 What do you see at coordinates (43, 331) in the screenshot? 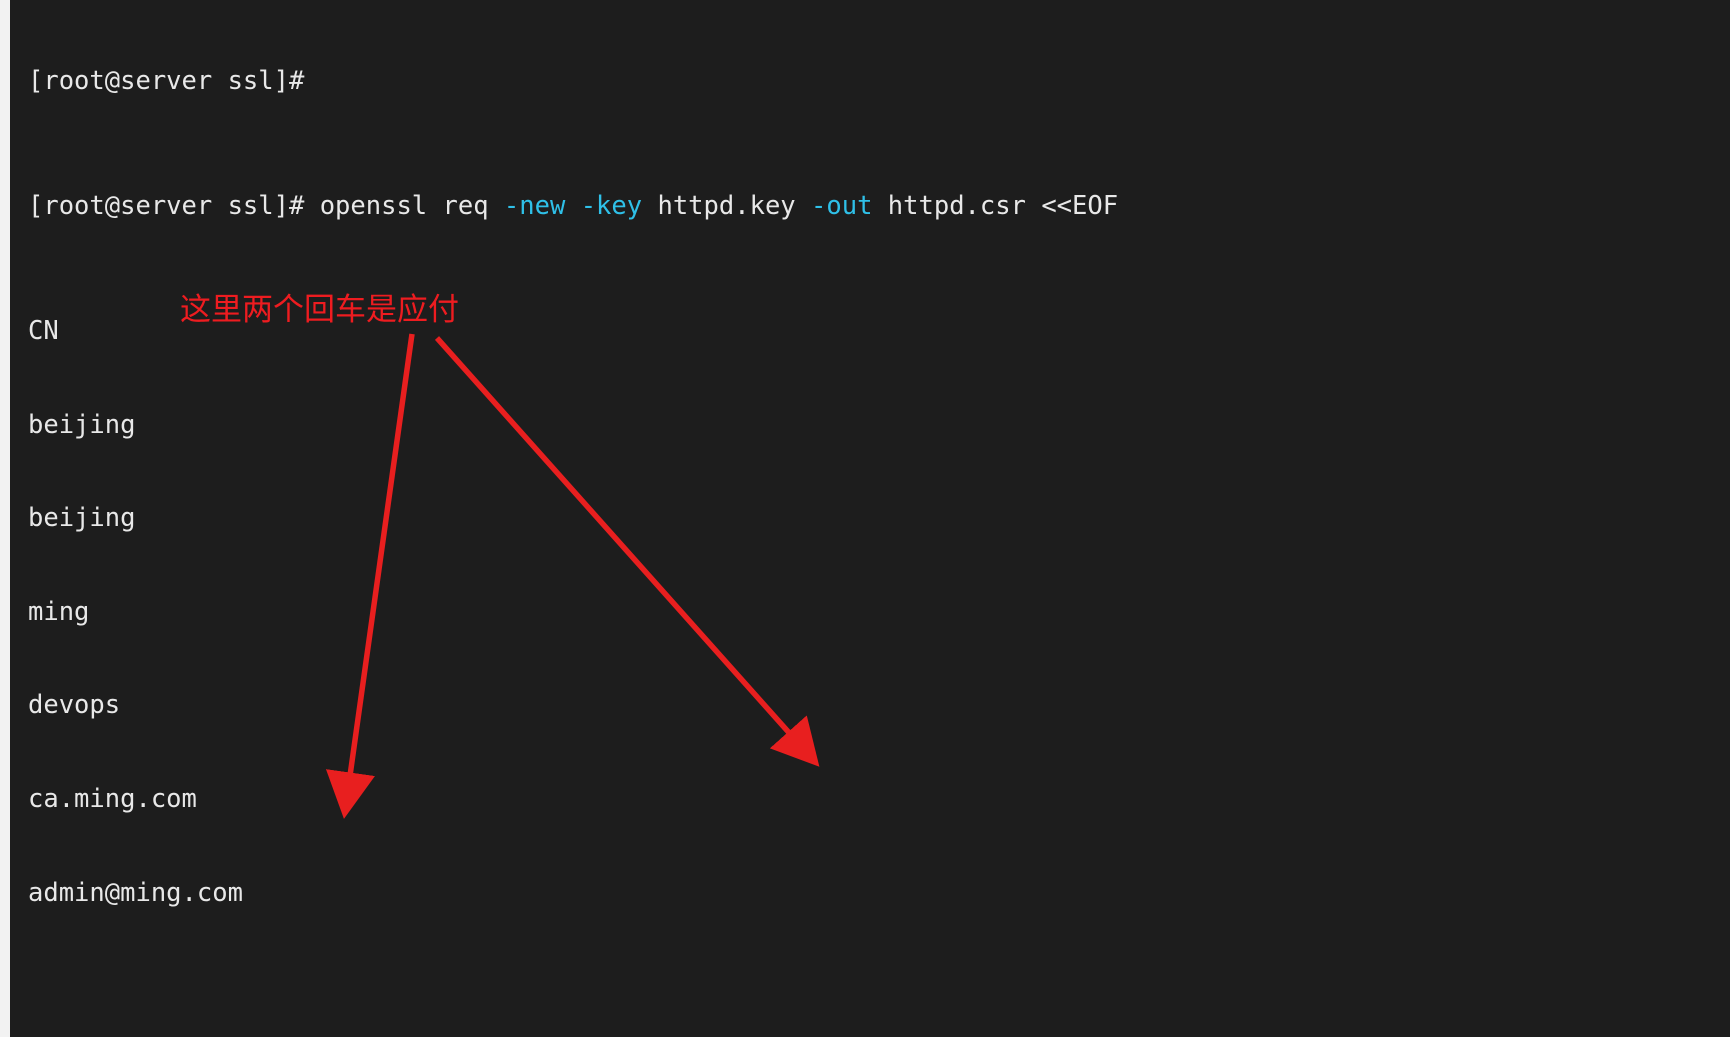
I see `terminal-line-input-country: CN` at bounding box center [43, 331].